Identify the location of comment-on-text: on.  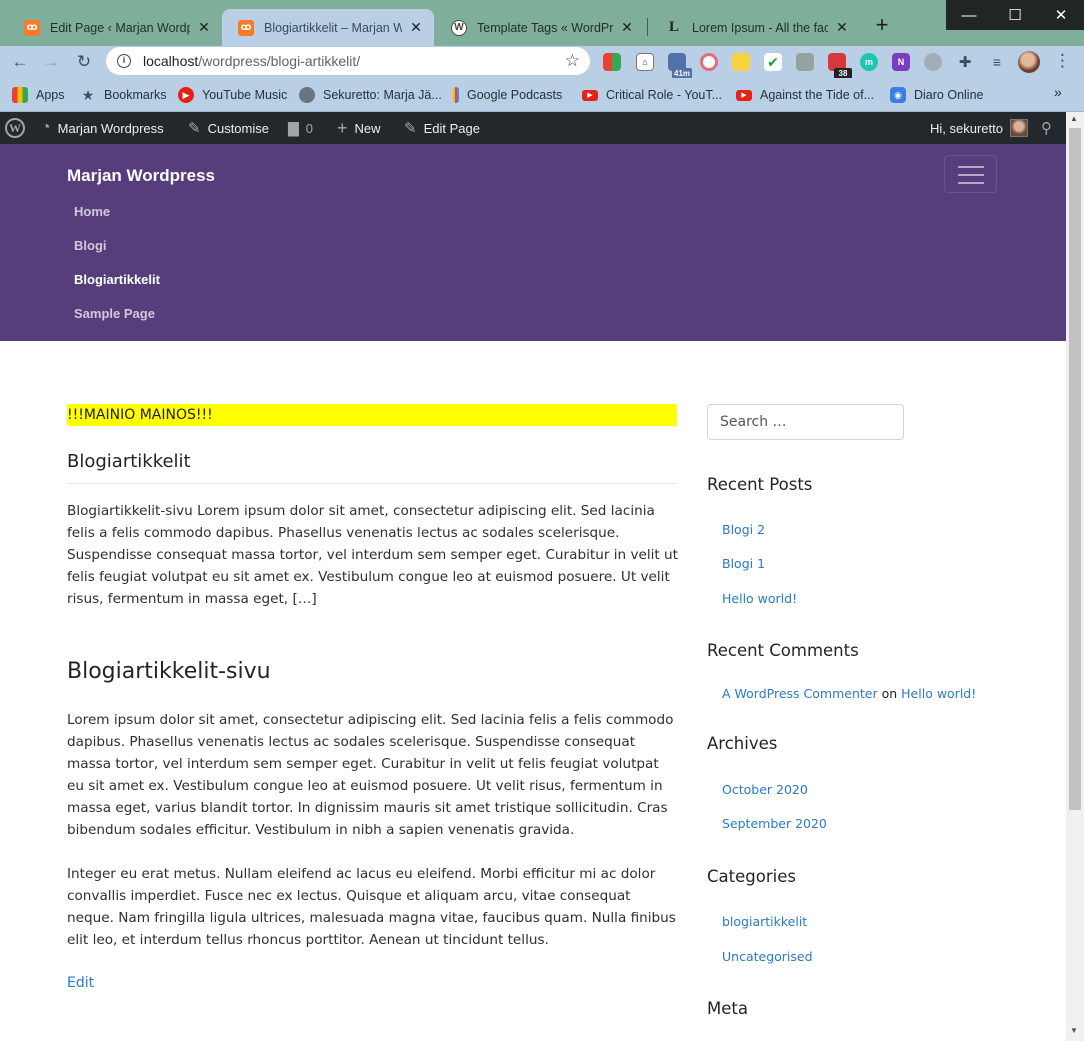
(889, 693).